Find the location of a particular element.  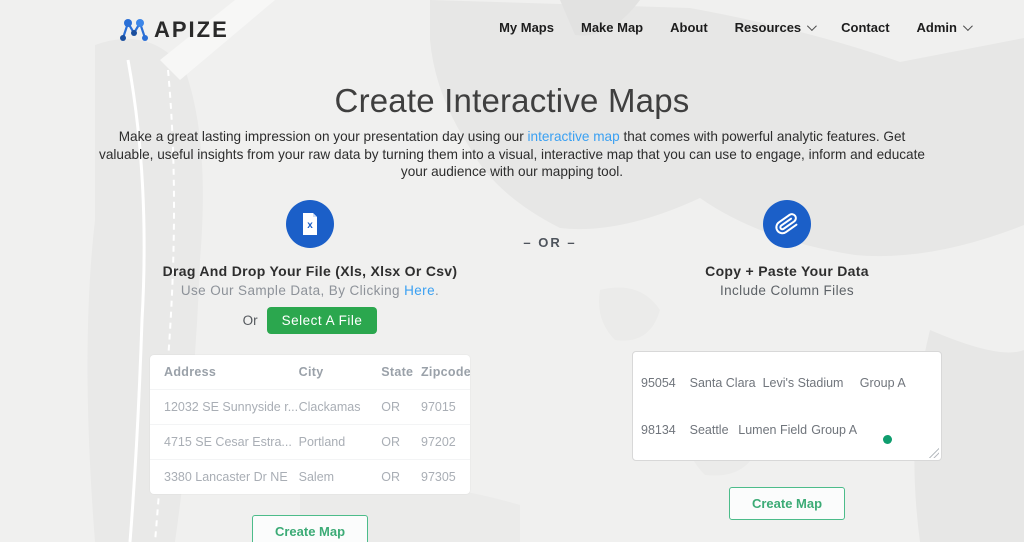

table-header-row: Address City State Zipcode is located at coordinates (310, 372).